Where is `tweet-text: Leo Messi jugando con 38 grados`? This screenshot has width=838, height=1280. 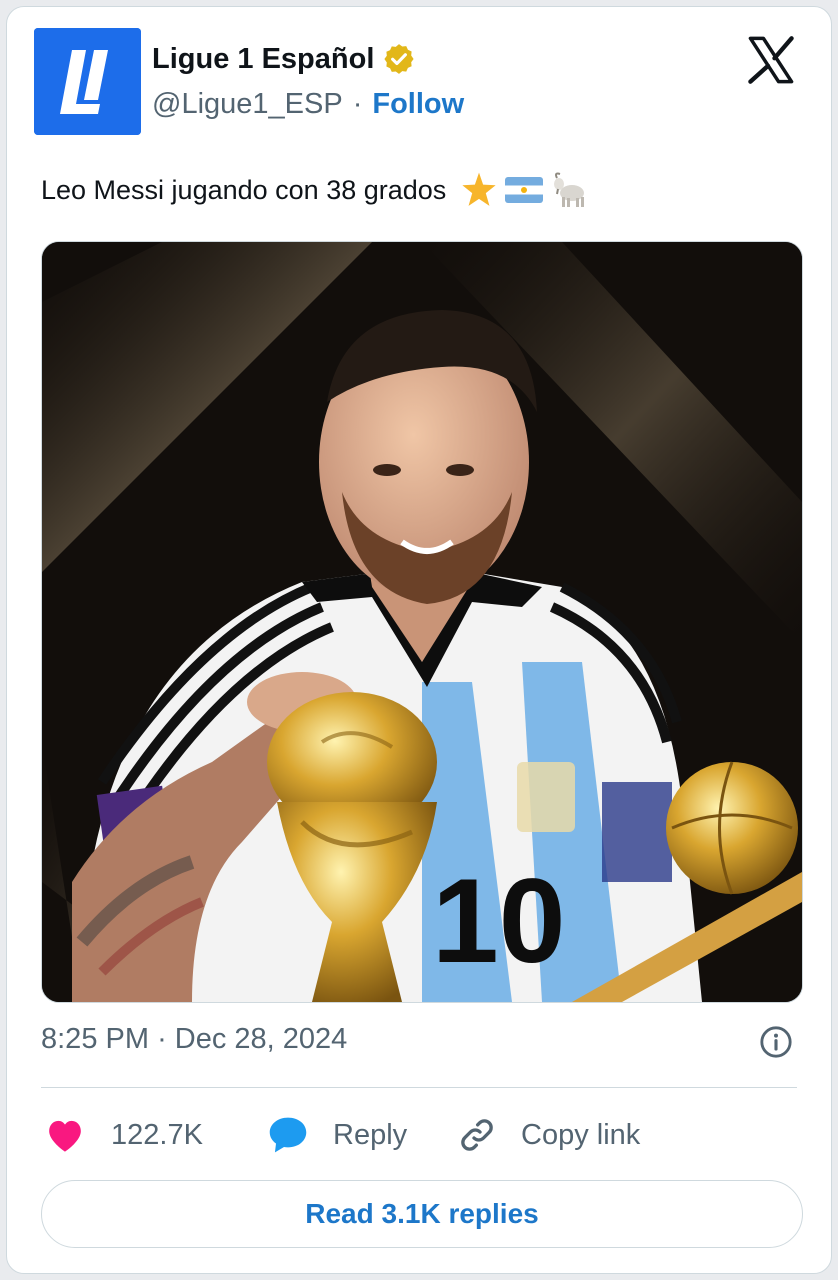 tweet-text: Leo Messi jugando con 38 grados is located at coordinates (244, 189).